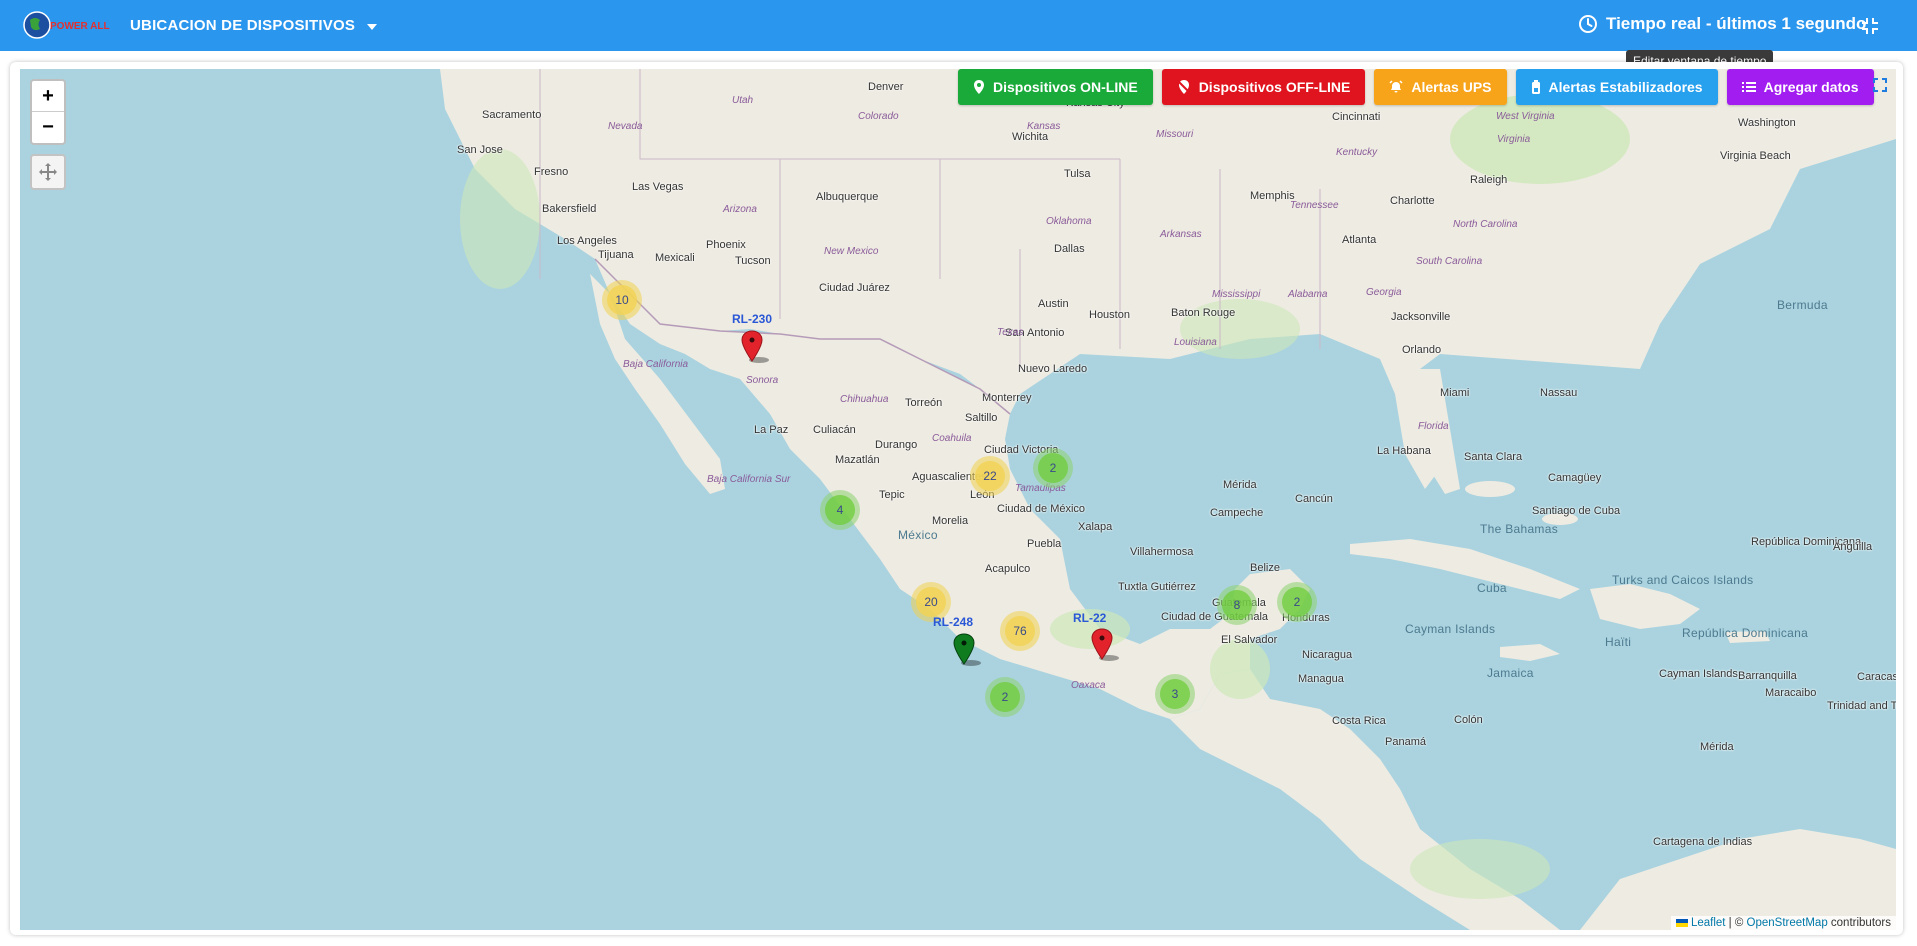  I want to click on city-label: Cayman Islands, so click(1698, 674).